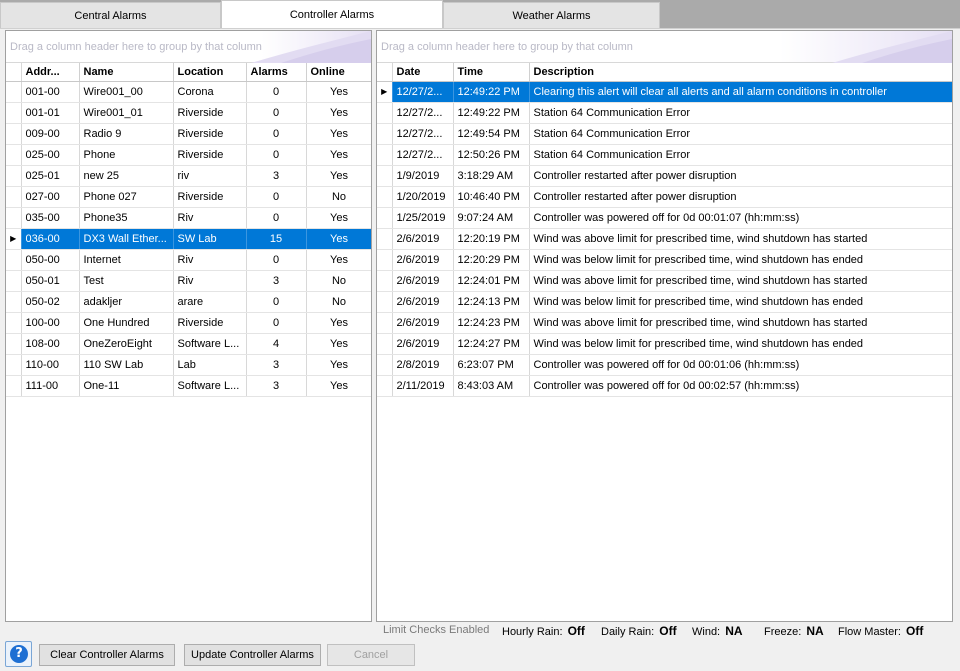 This screenshot has width=960, height=671. I want to click on cell-date: 1/20/2019, so click(423, 197).